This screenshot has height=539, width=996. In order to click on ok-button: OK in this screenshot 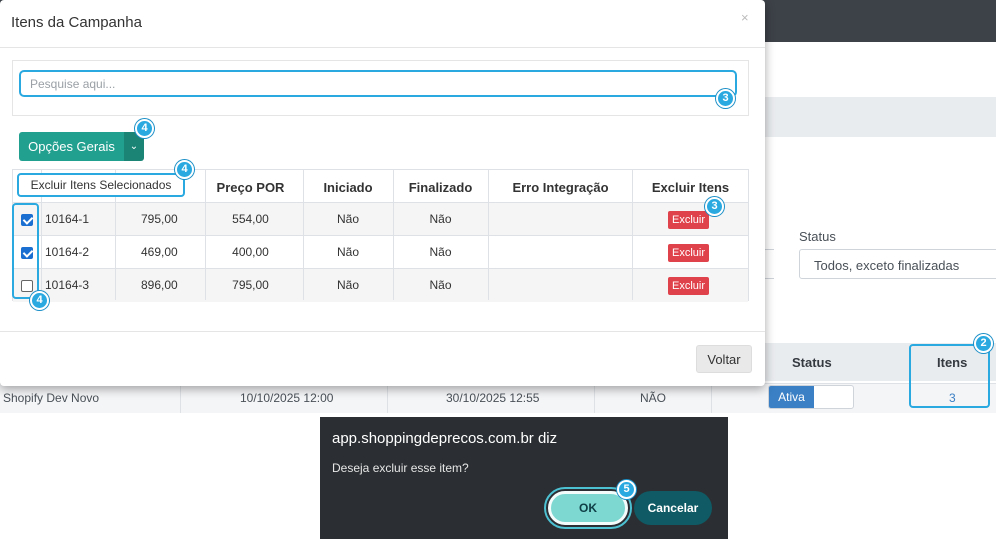, I will do `click(588, 508)`.